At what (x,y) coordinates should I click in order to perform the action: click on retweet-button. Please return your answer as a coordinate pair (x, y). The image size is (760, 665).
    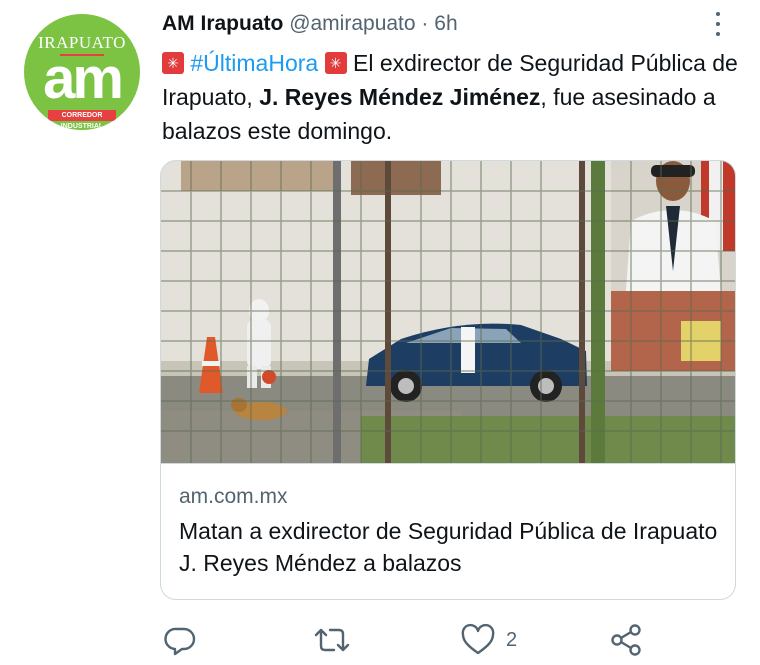
    Looking at the image, I should click on (332, 640).